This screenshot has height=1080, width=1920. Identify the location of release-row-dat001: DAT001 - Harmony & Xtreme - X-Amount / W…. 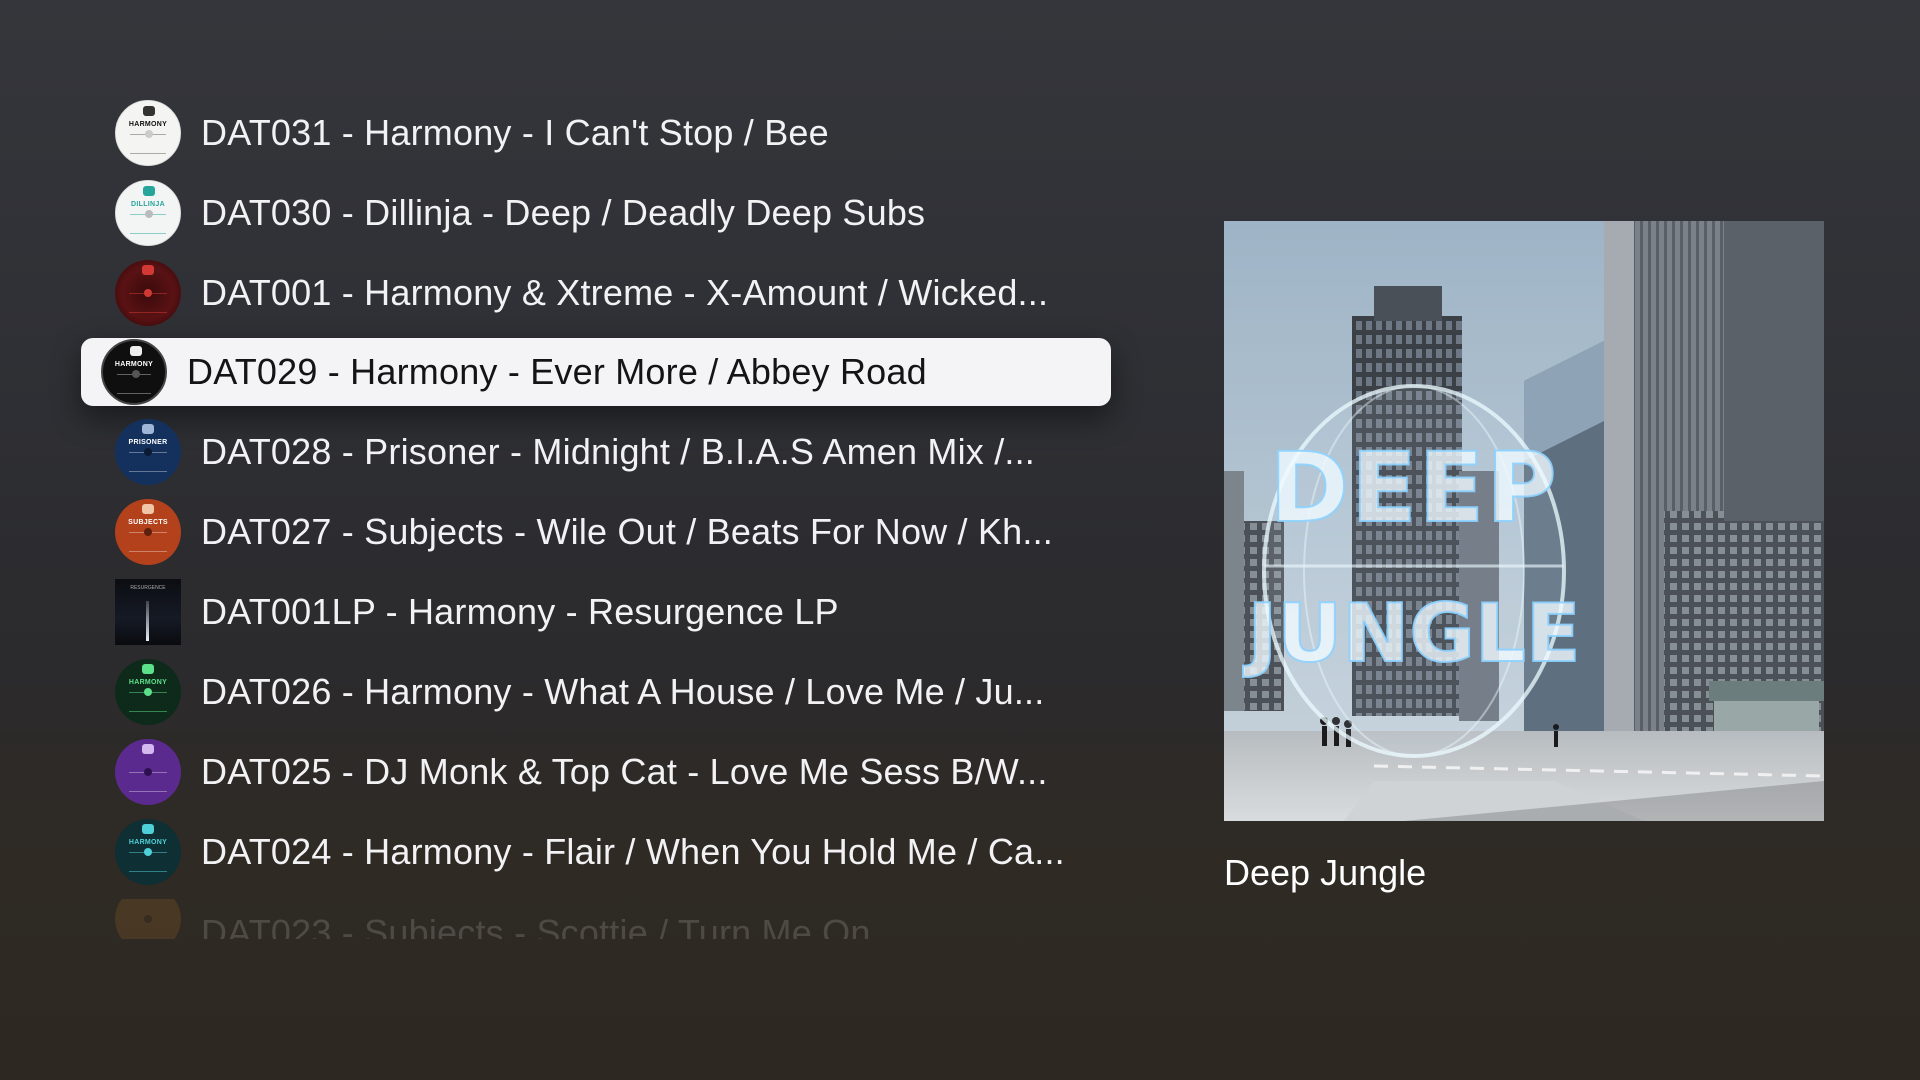
(615, 293).